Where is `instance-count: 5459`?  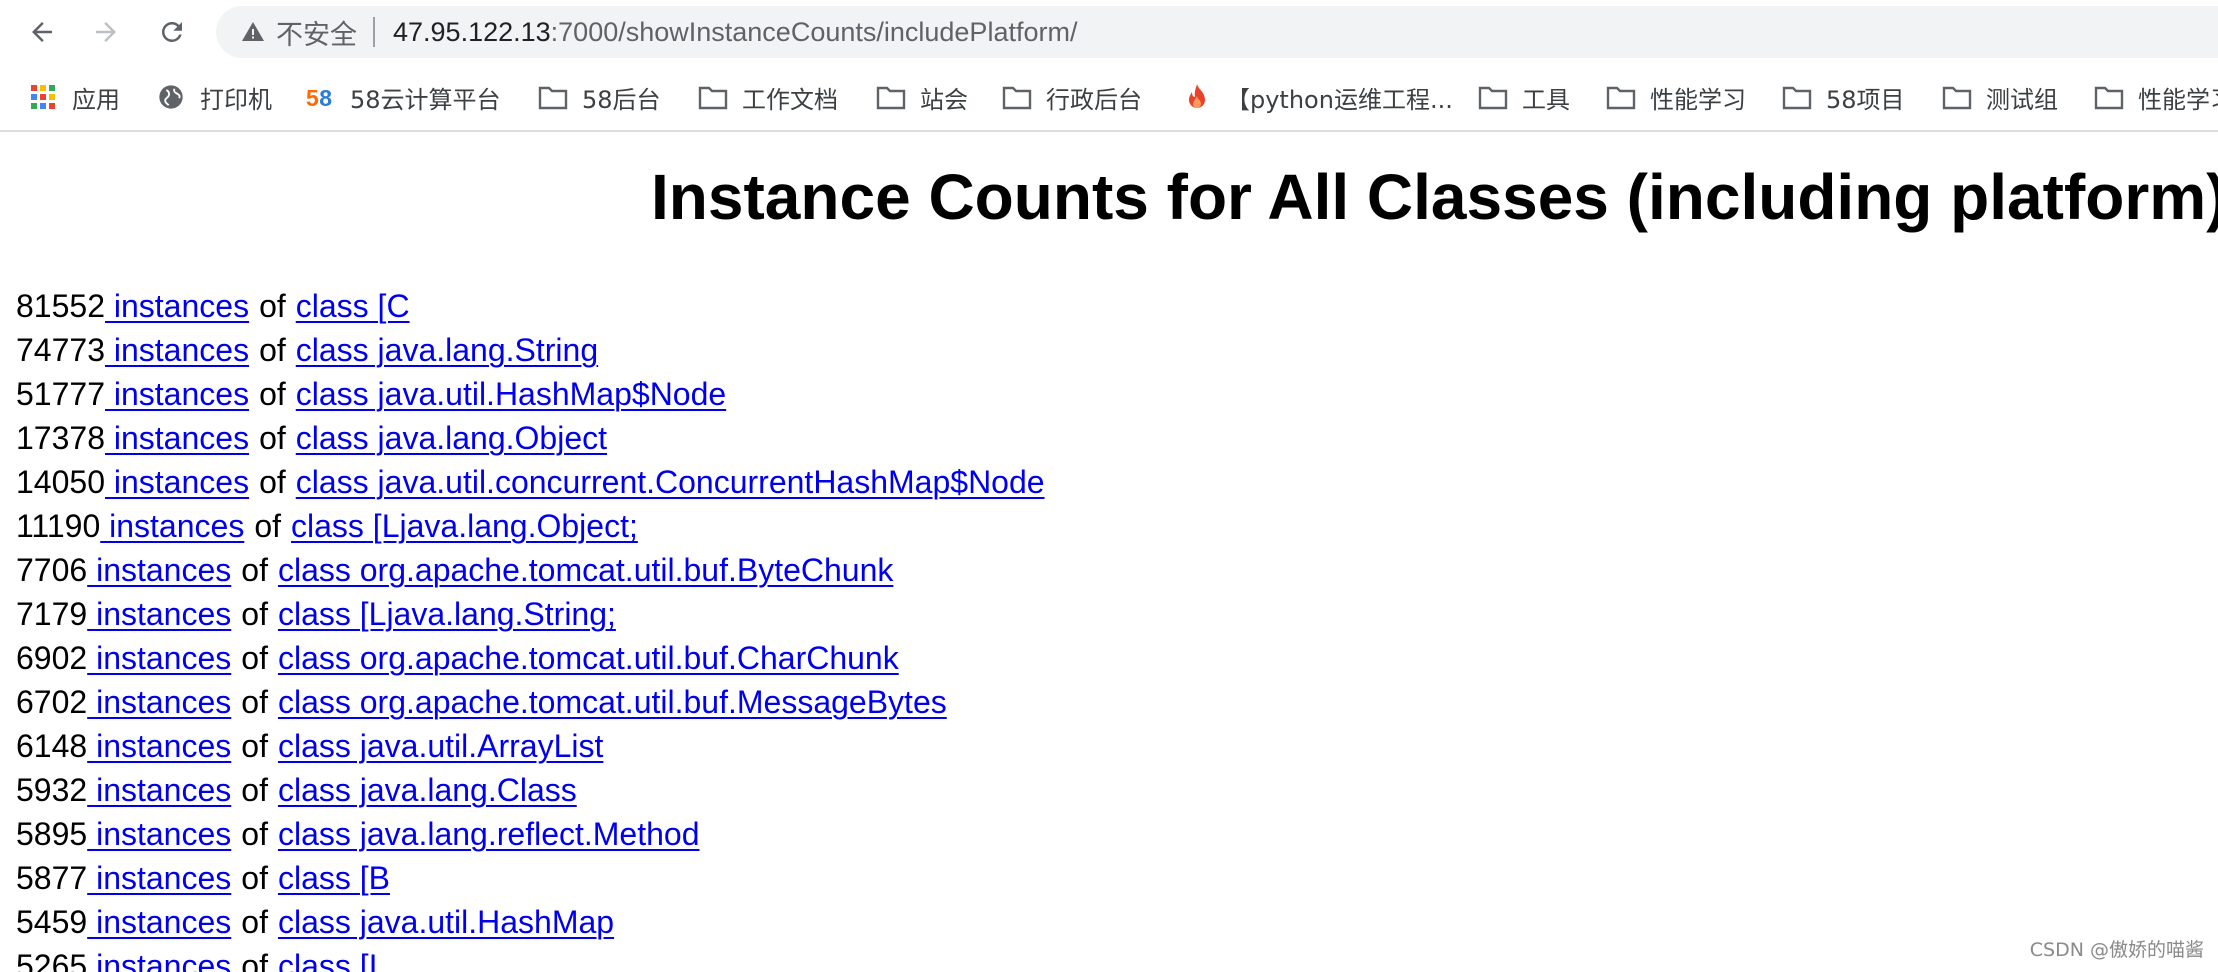
instance-count: 5459 is located at coordinates (52, 922).